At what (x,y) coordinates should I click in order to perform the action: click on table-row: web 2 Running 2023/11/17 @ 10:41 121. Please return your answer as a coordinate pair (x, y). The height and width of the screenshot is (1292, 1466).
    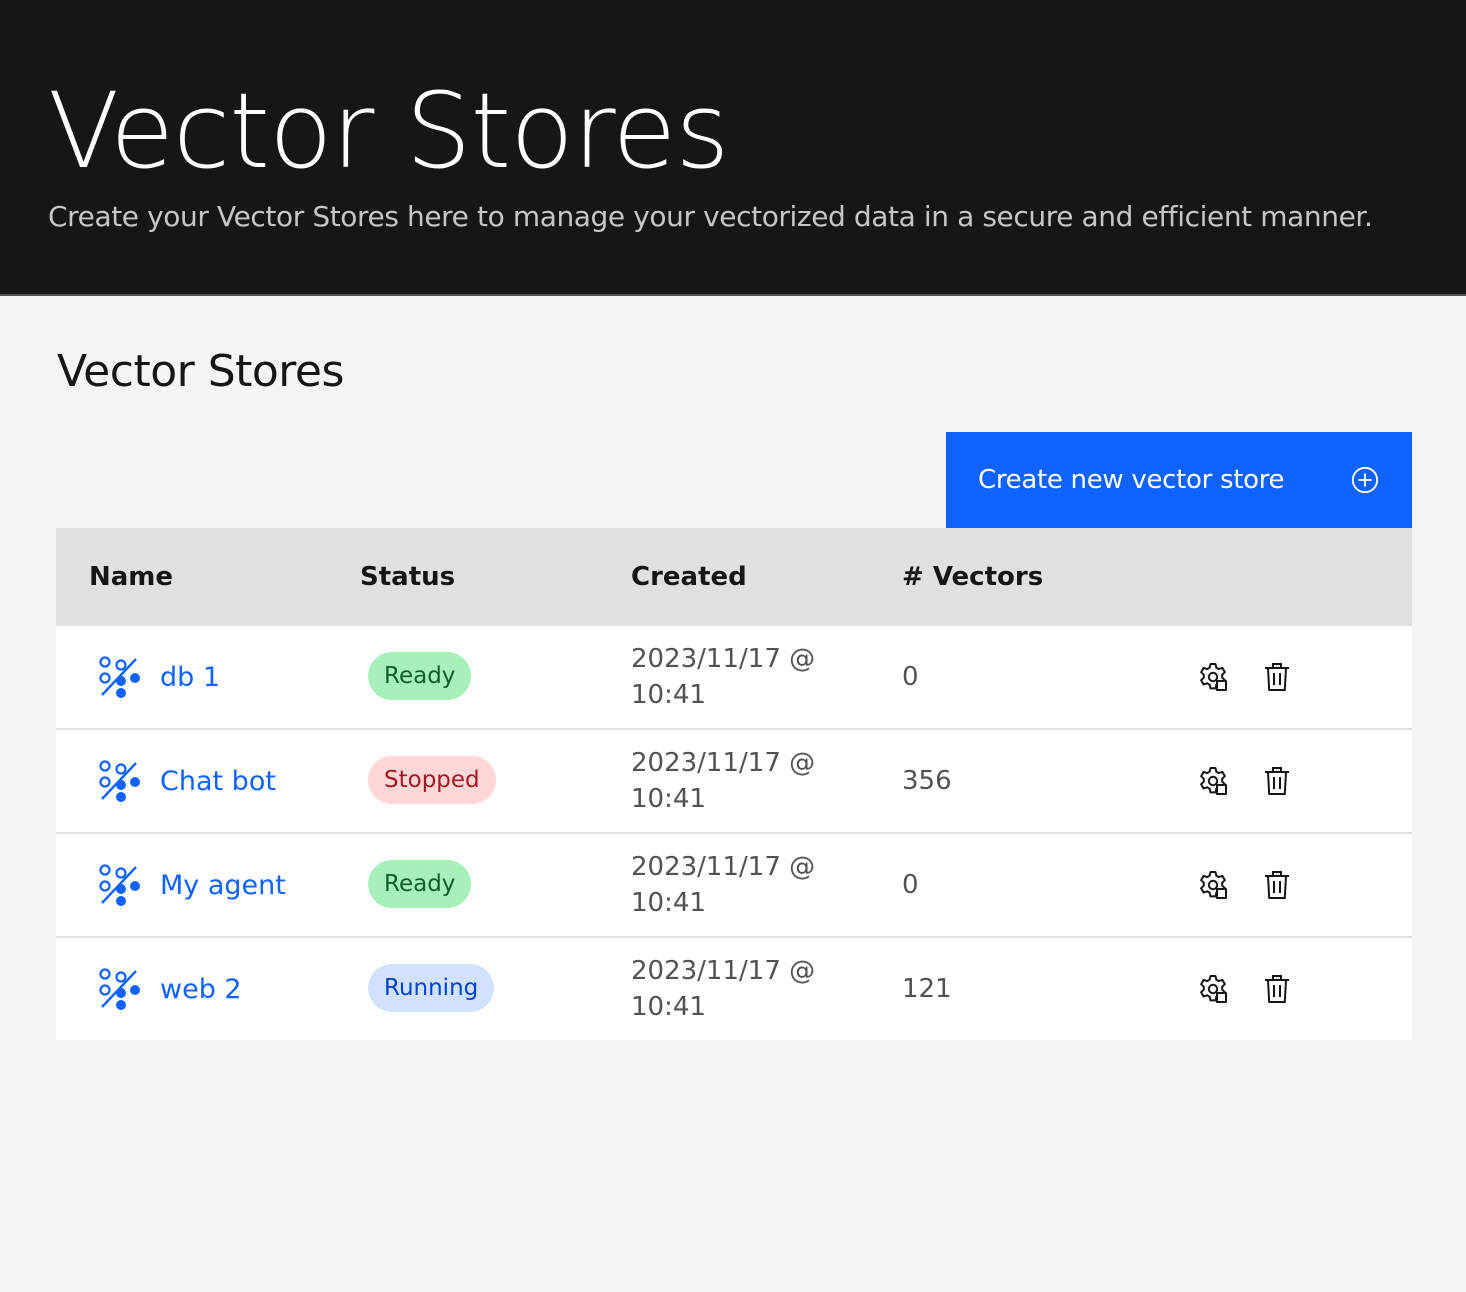
    Looking at the image, I should click on (734, 989).